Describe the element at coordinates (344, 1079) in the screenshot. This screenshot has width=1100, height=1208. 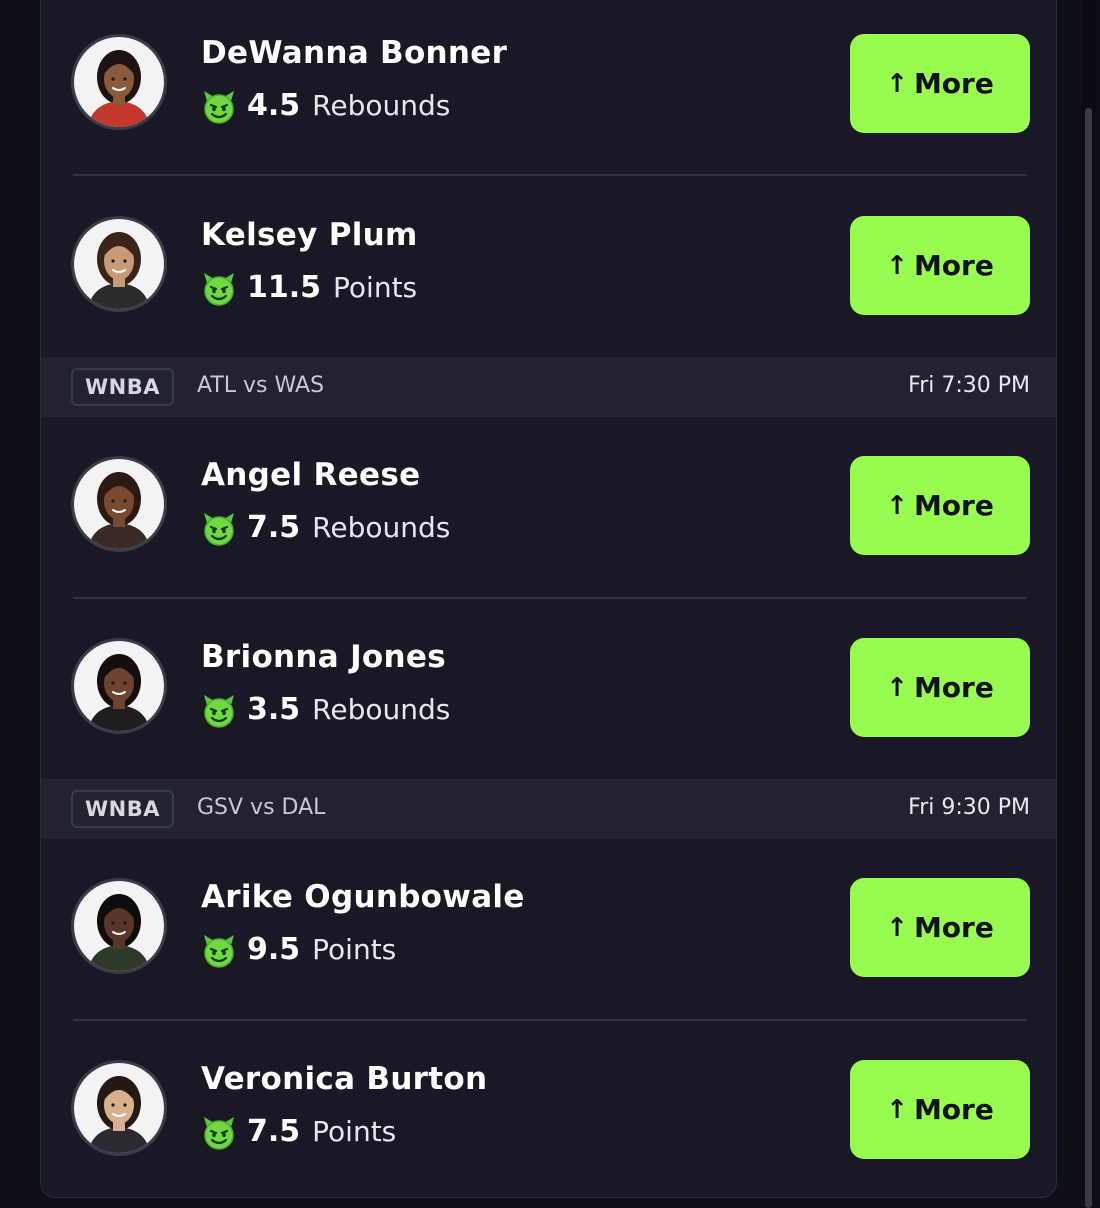
I see `player-name: Veronica Burton` at that location.